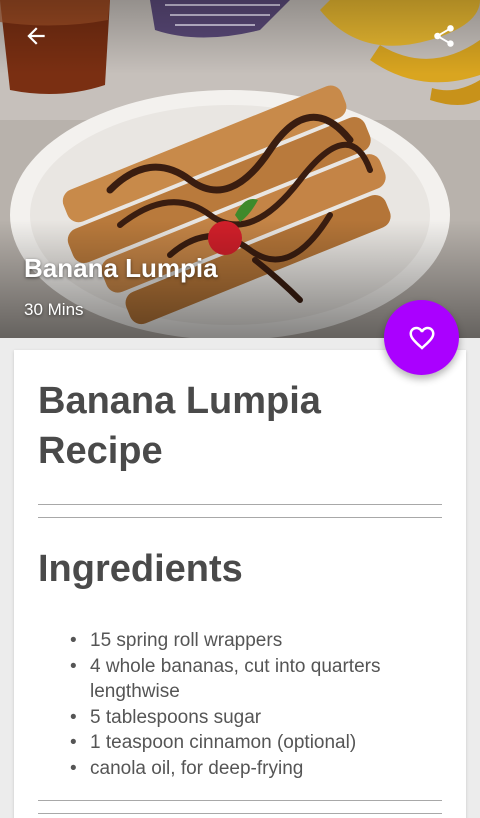 This screenshot has height=818, width=480. Describe the element at coordinates (186, 640) in the screenshot. I see `ingredient-text: 15 spring roll wrappers` at that location.